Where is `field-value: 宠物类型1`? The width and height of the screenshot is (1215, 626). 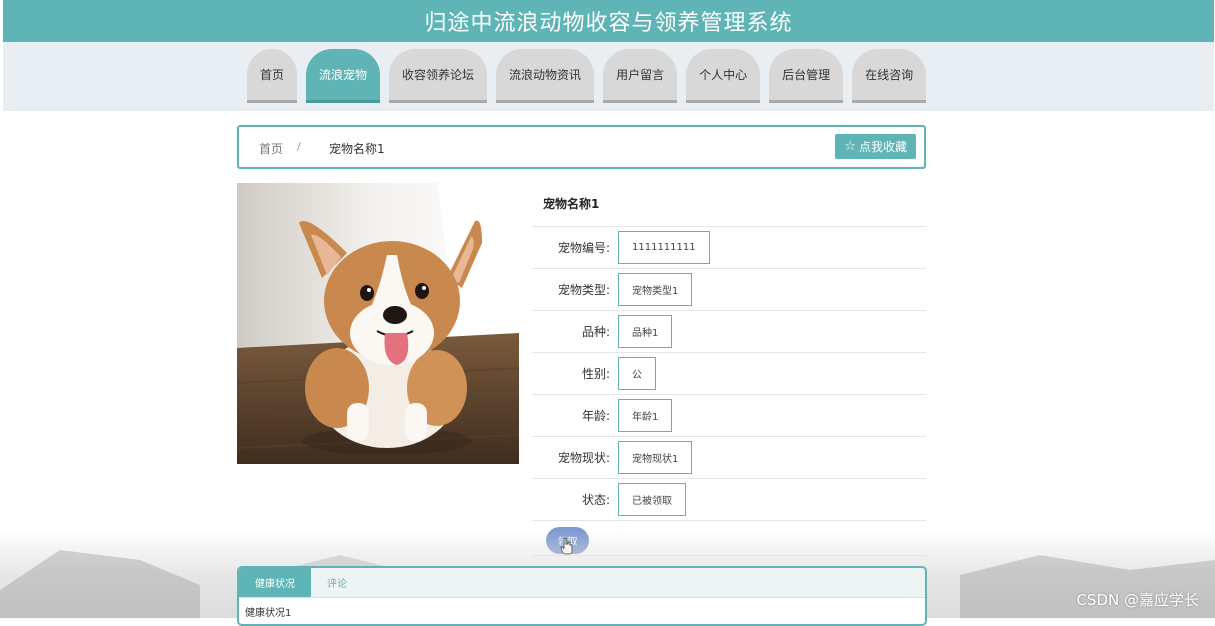 field-value: 宠物类型1 is located at coordinates (655, 289).